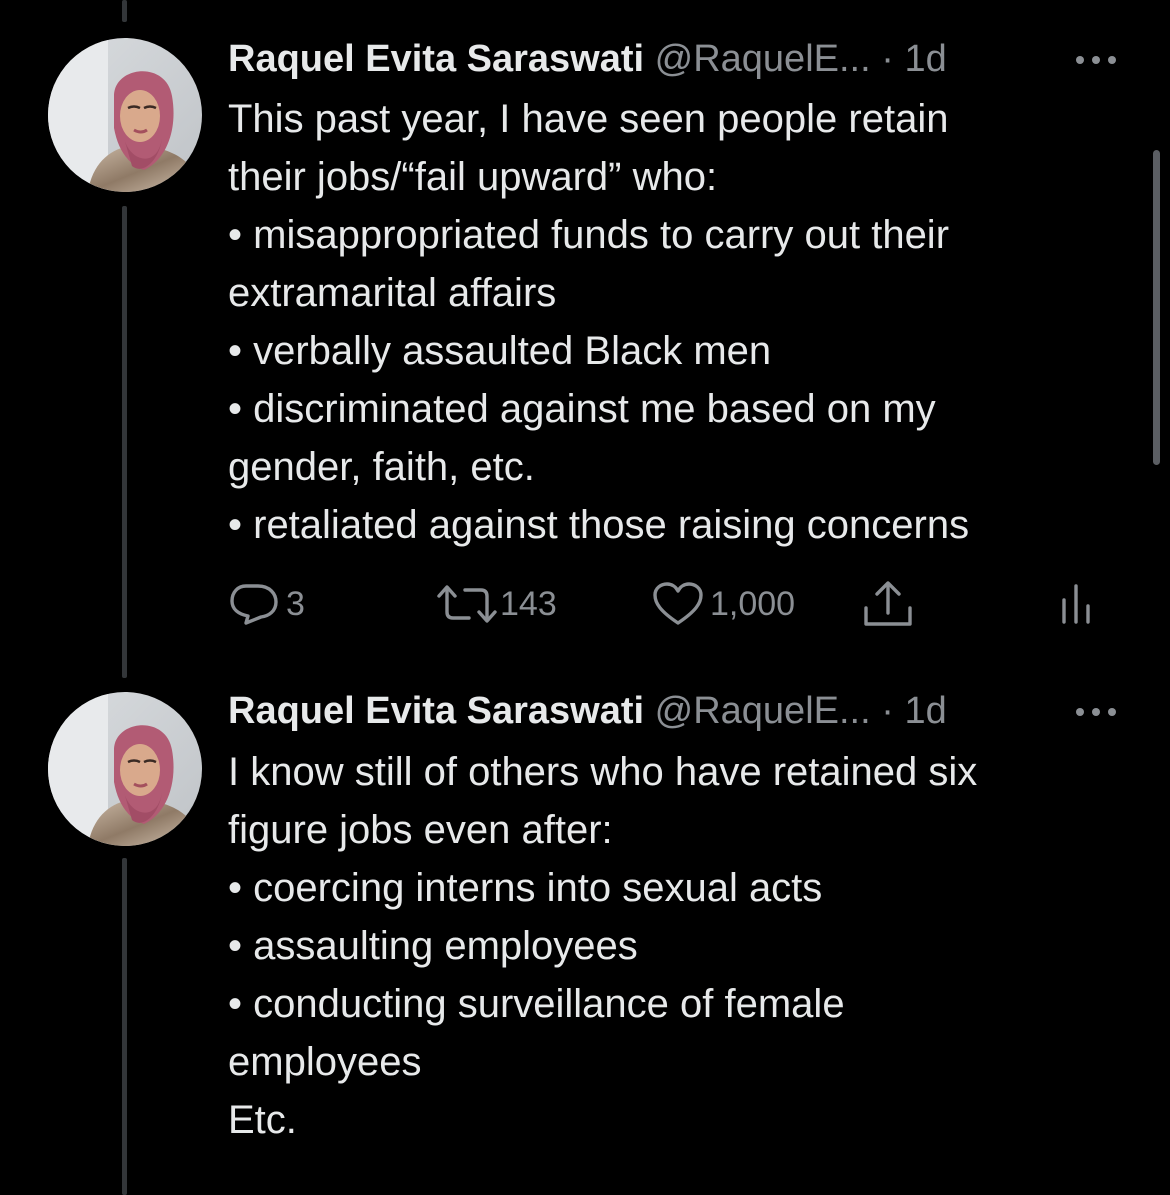  Describe the element at coordinates (473, 177) in the screenshot. I see `tweet-text-line: their jobs/“fail upward” who:` at that location.